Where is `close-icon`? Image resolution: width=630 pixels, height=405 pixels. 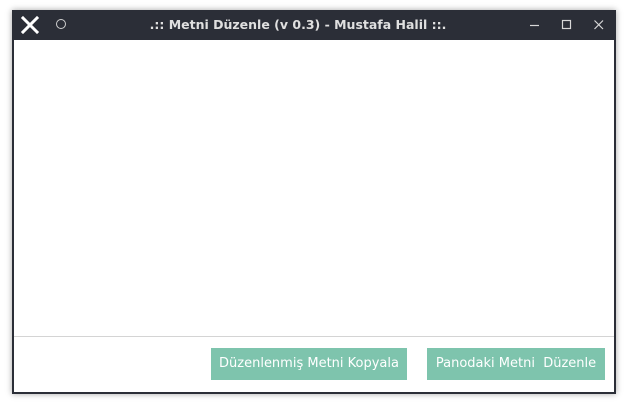 close-icon is located at coordinates (599, 25).